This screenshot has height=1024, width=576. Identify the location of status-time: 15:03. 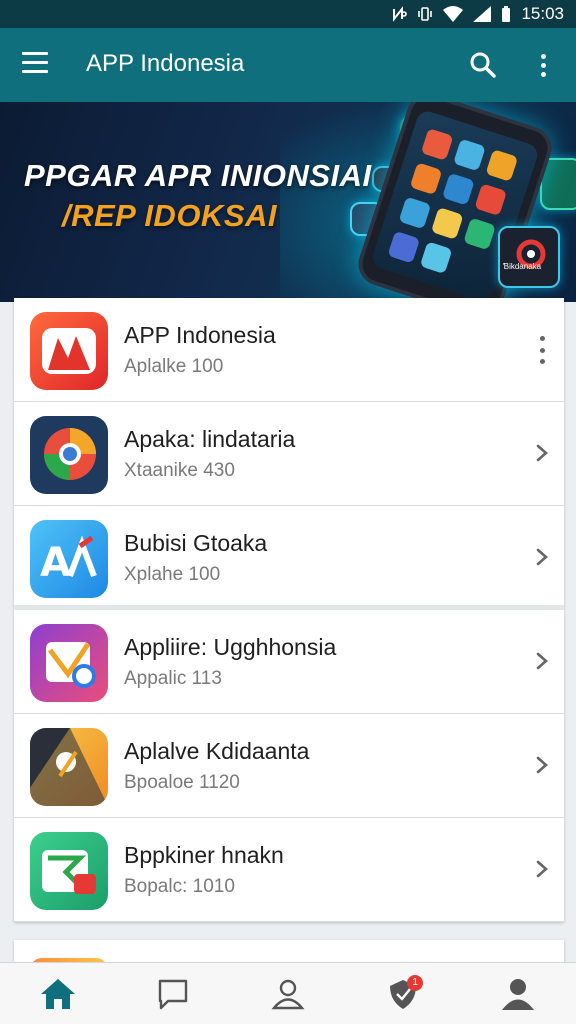
(542, 13).